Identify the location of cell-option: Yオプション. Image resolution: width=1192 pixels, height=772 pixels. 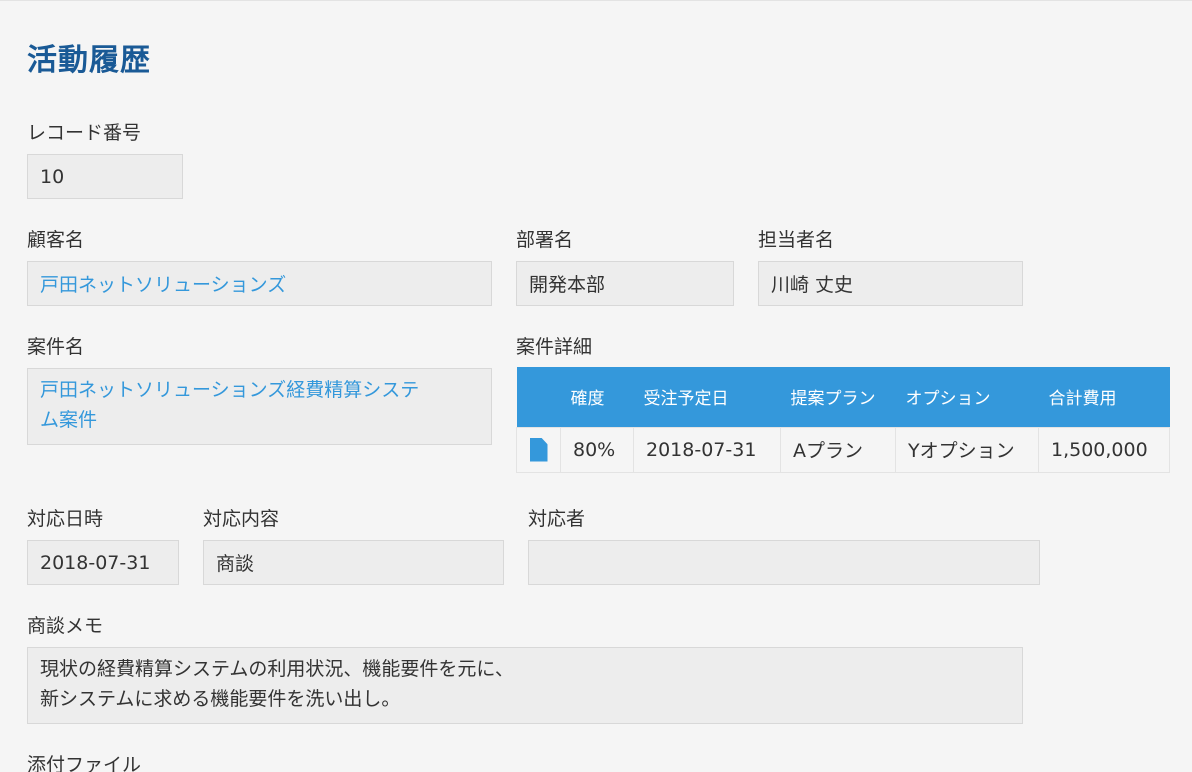
(967, 449).